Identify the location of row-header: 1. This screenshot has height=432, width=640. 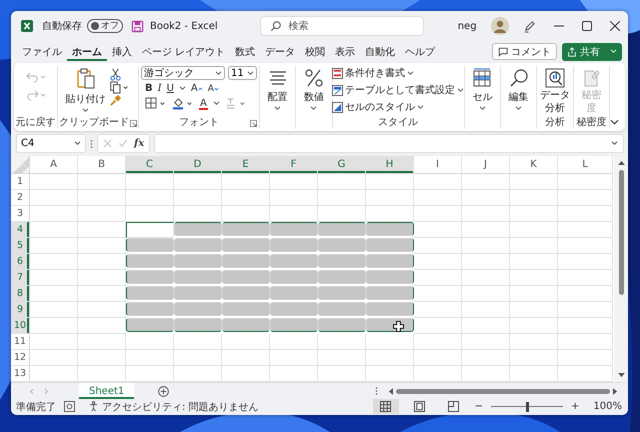
(20, 182).